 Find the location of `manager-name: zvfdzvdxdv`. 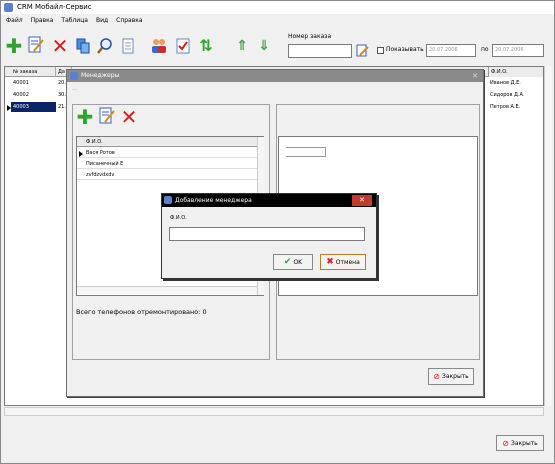

manager-name: zvfdzvdxdv is located at coordinates (100, 175).